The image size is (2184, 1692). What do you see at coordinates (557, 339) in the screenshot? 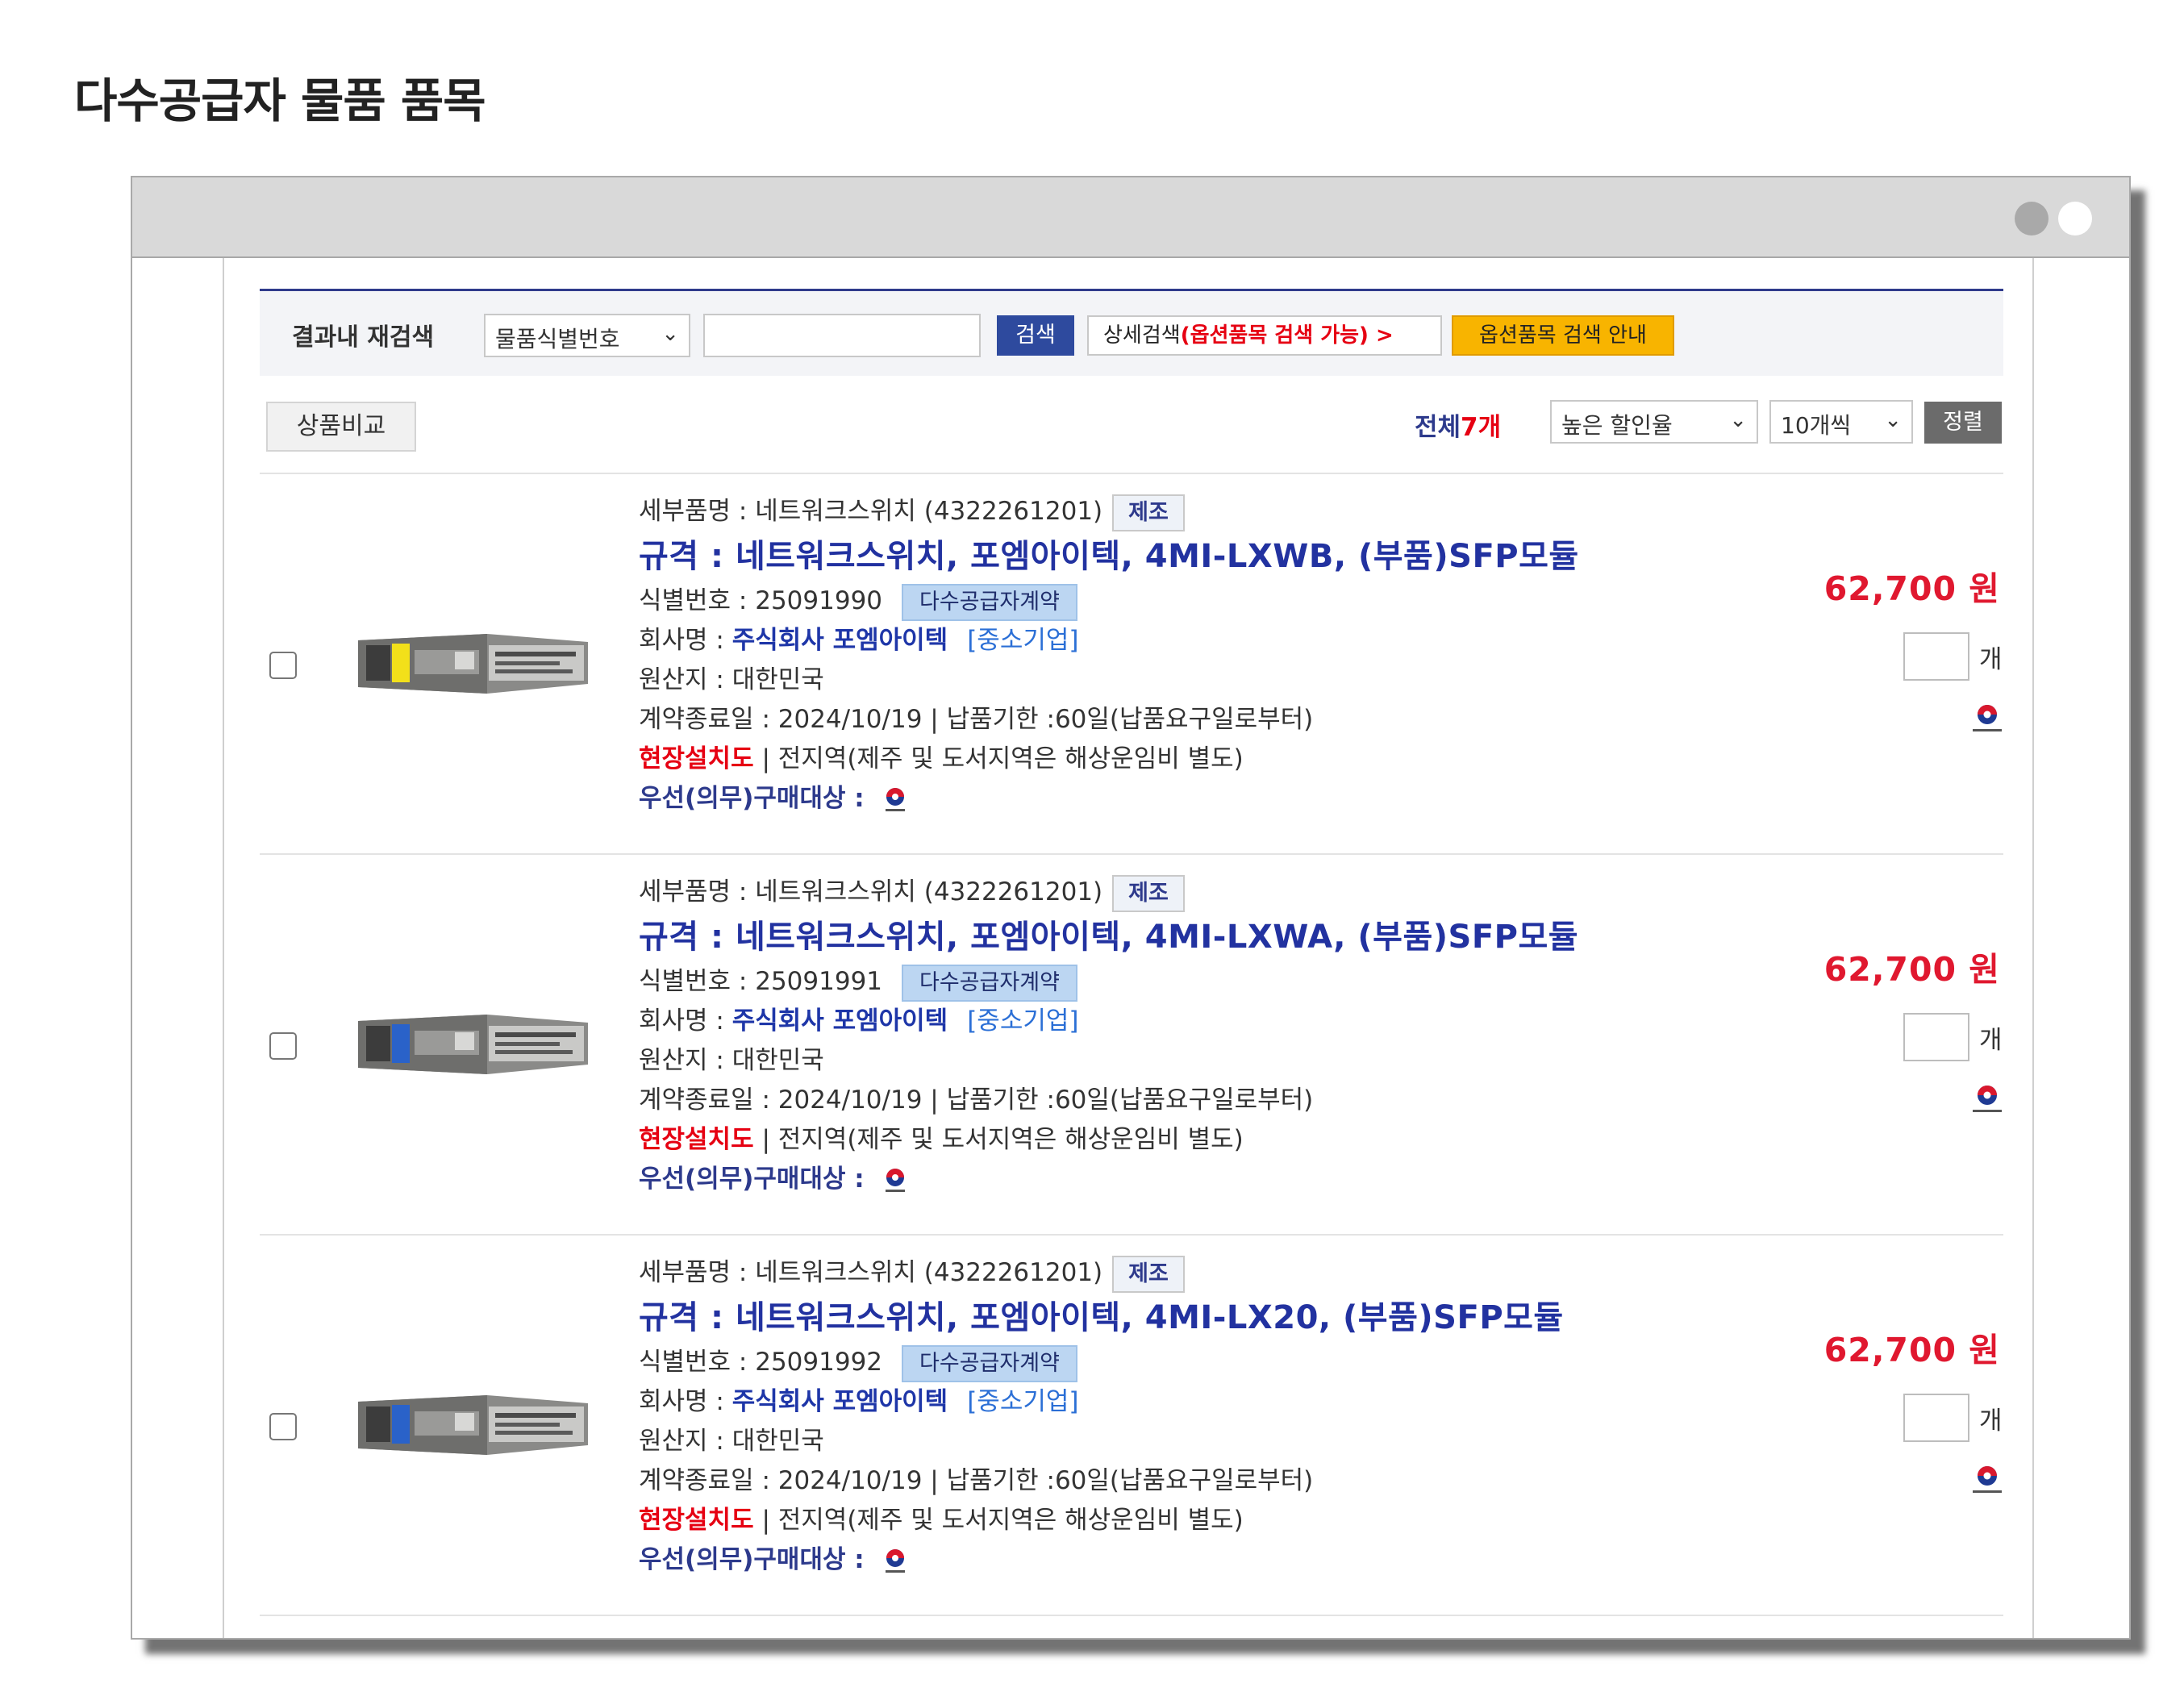
I see `search-field-value: 물품식별번호` at bounding box center [557, 339].